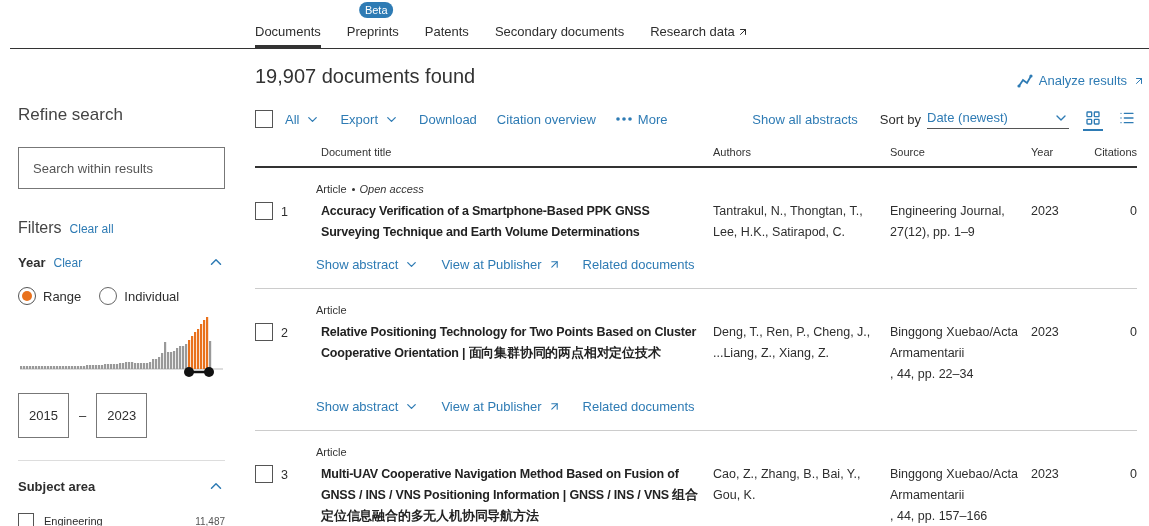 This screenshot has width=1149, height=526. What do you see at coordinates (62, 296) in the screenshot?
I see `radio-label: Range` at bounding box center [62, 296].